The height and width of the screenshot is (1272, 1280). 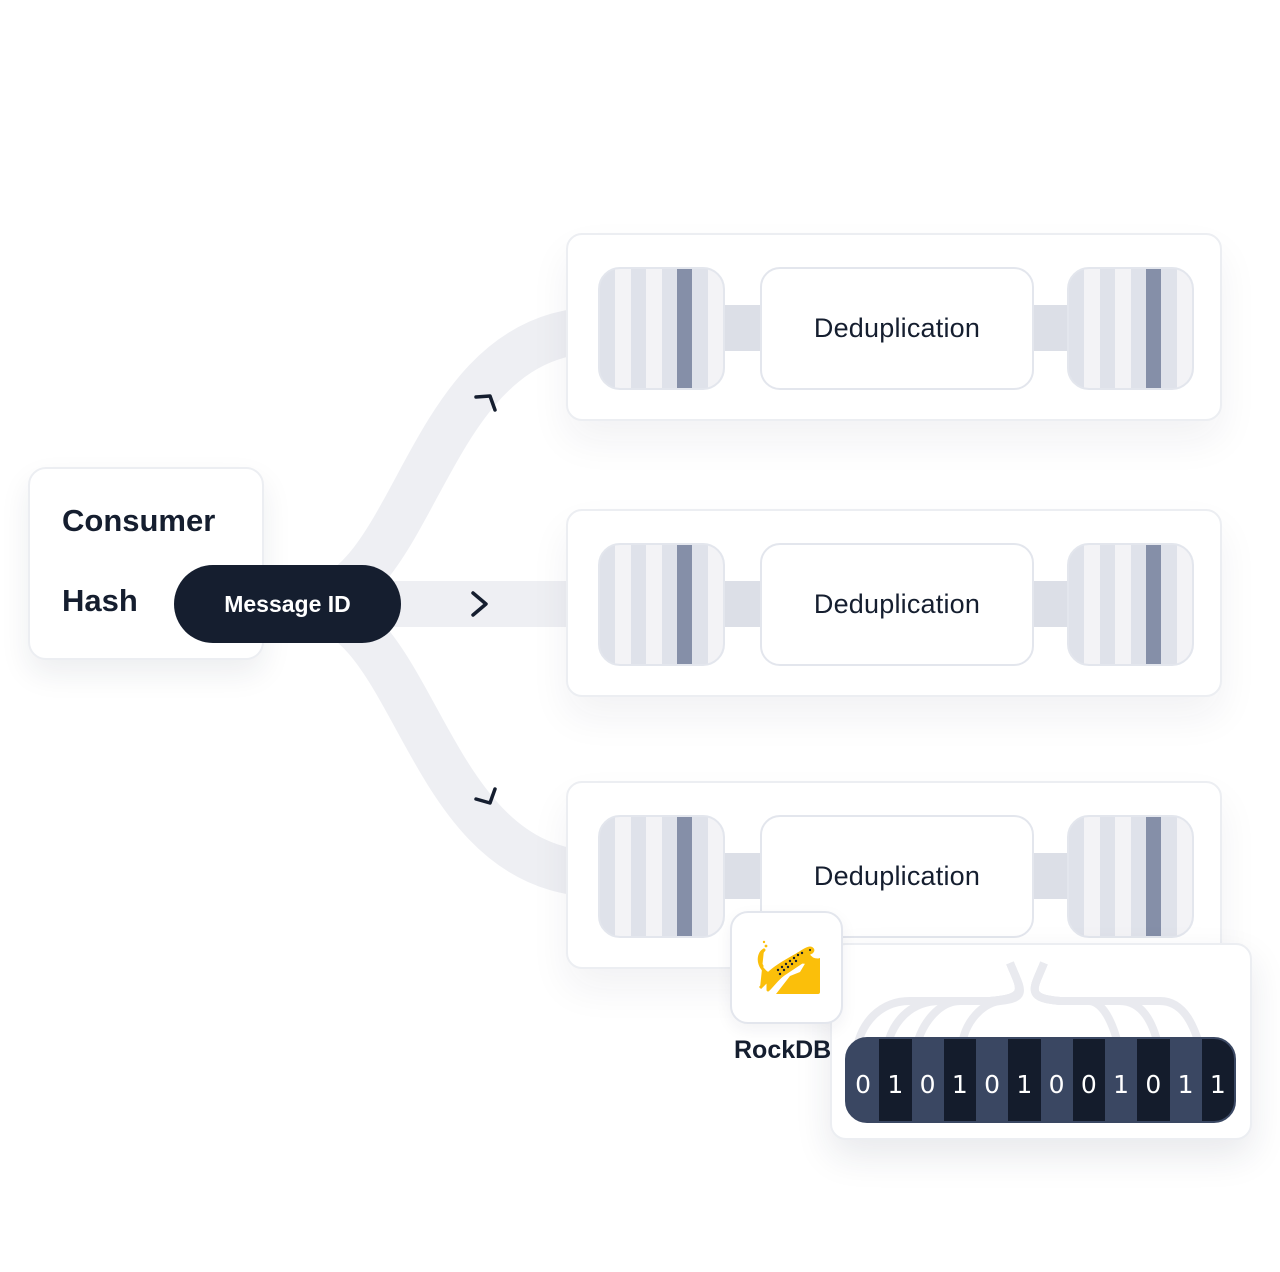 I want to click on message-id-pill: Message ID, so click(x=287, y=604).